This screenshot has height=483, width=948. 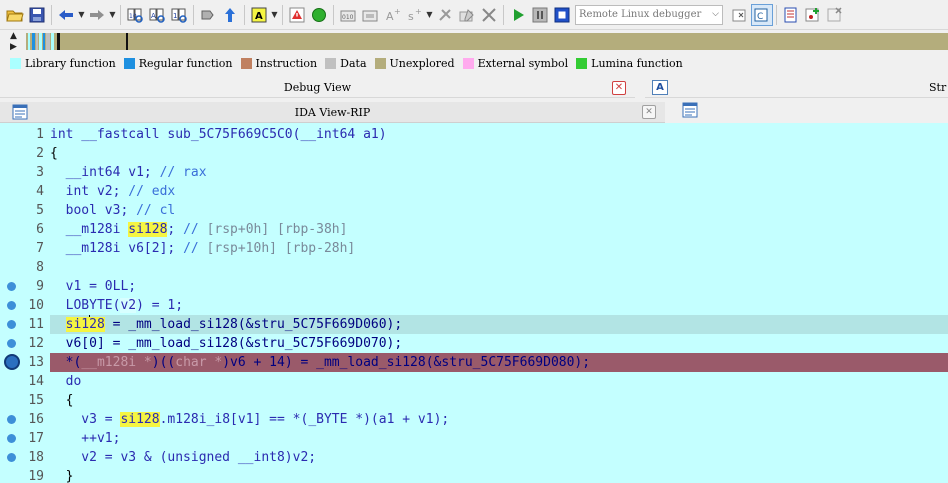 I want to click on code-line: 6 __m128i si128; // [rsp+0h] [rbp-38h], so click(x=474, y=229).